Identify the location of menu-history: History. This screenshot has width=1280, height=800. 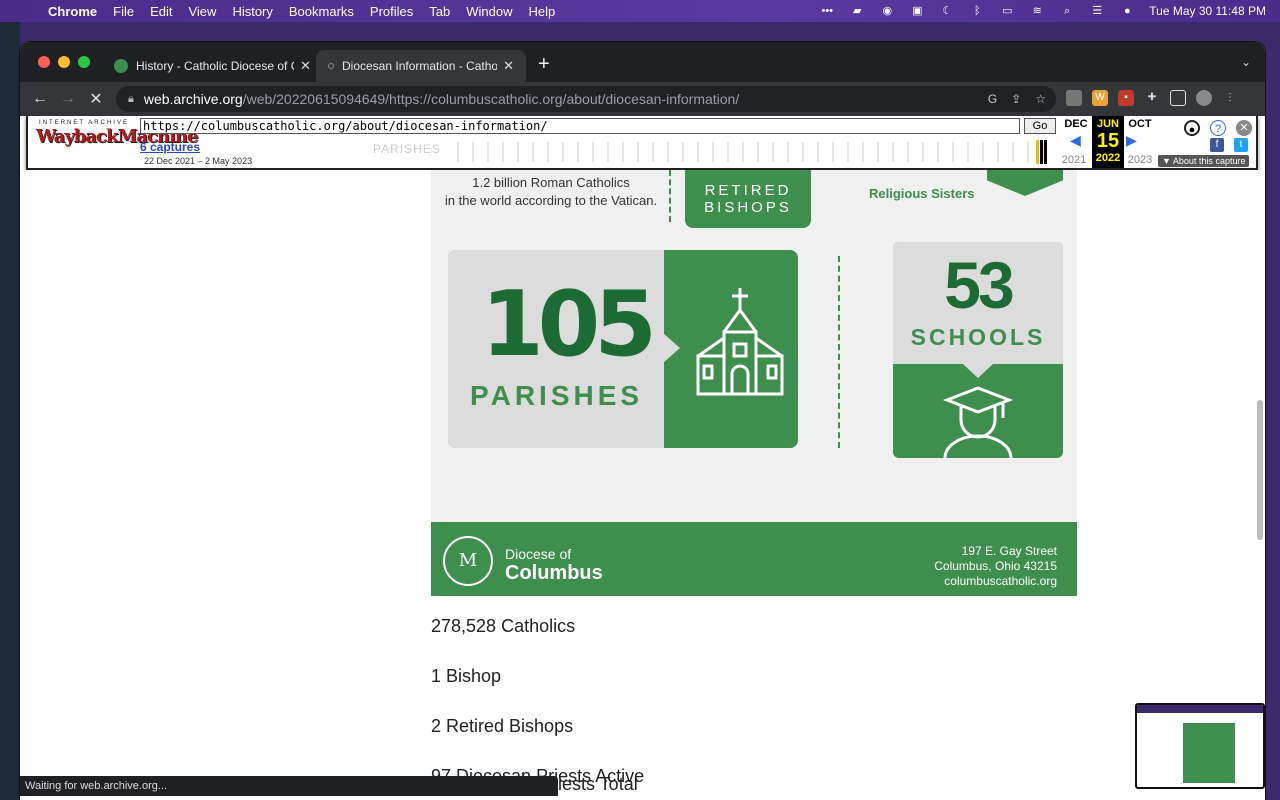
(252, 11).